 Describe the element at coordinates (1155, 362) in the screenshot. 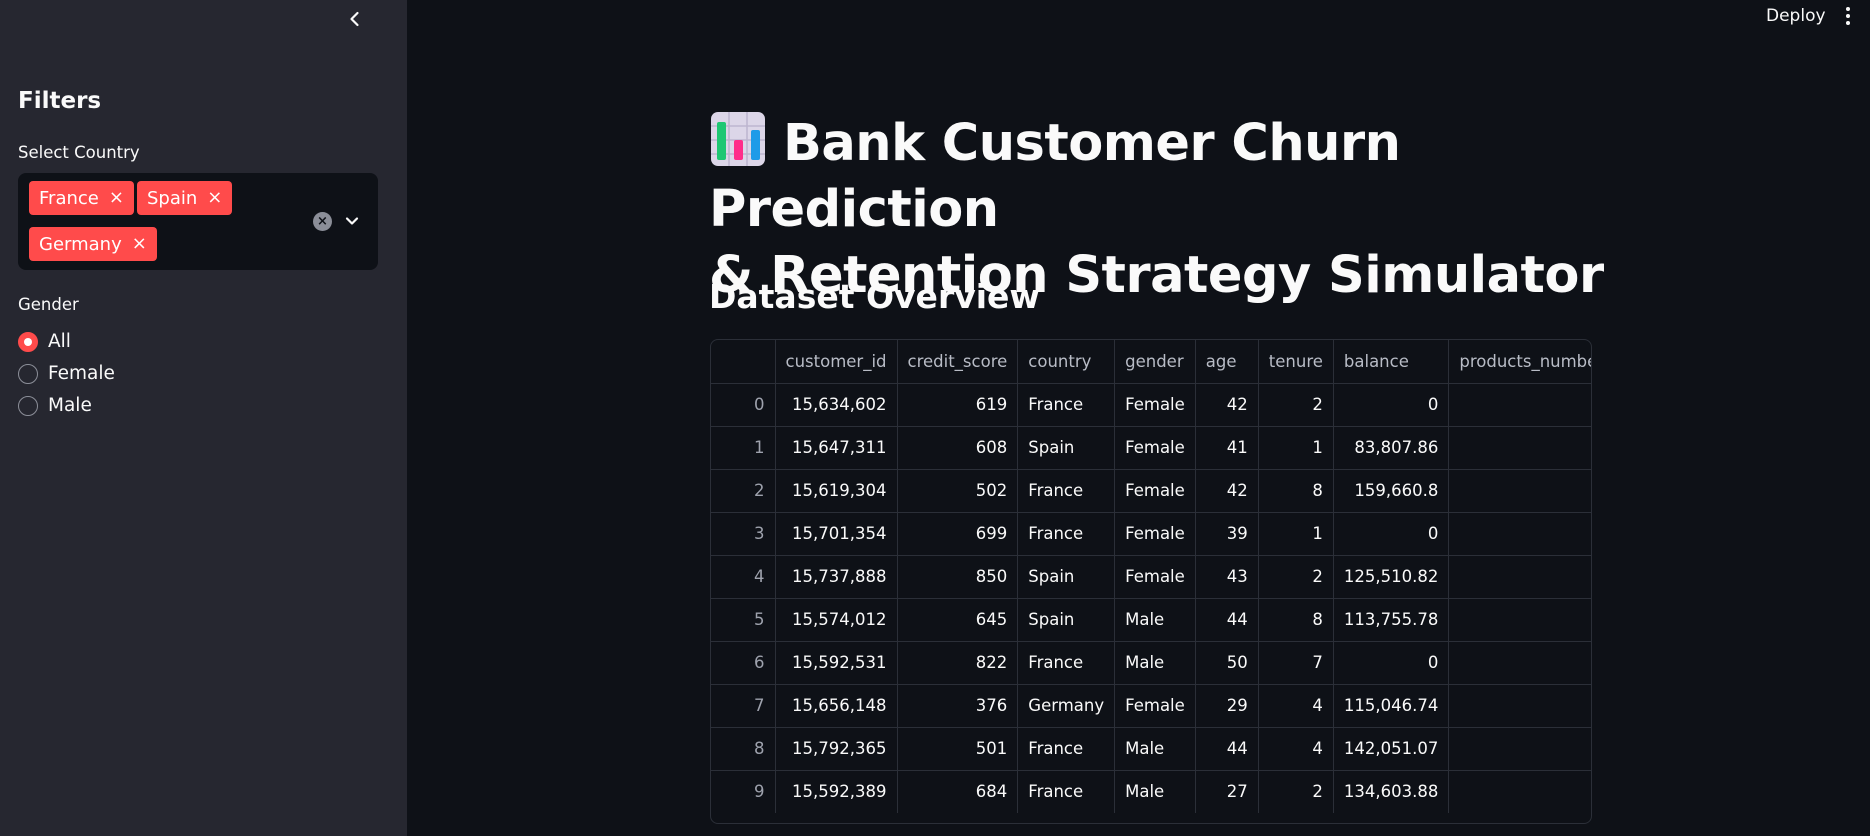

I see `column-header: gender` at that location.